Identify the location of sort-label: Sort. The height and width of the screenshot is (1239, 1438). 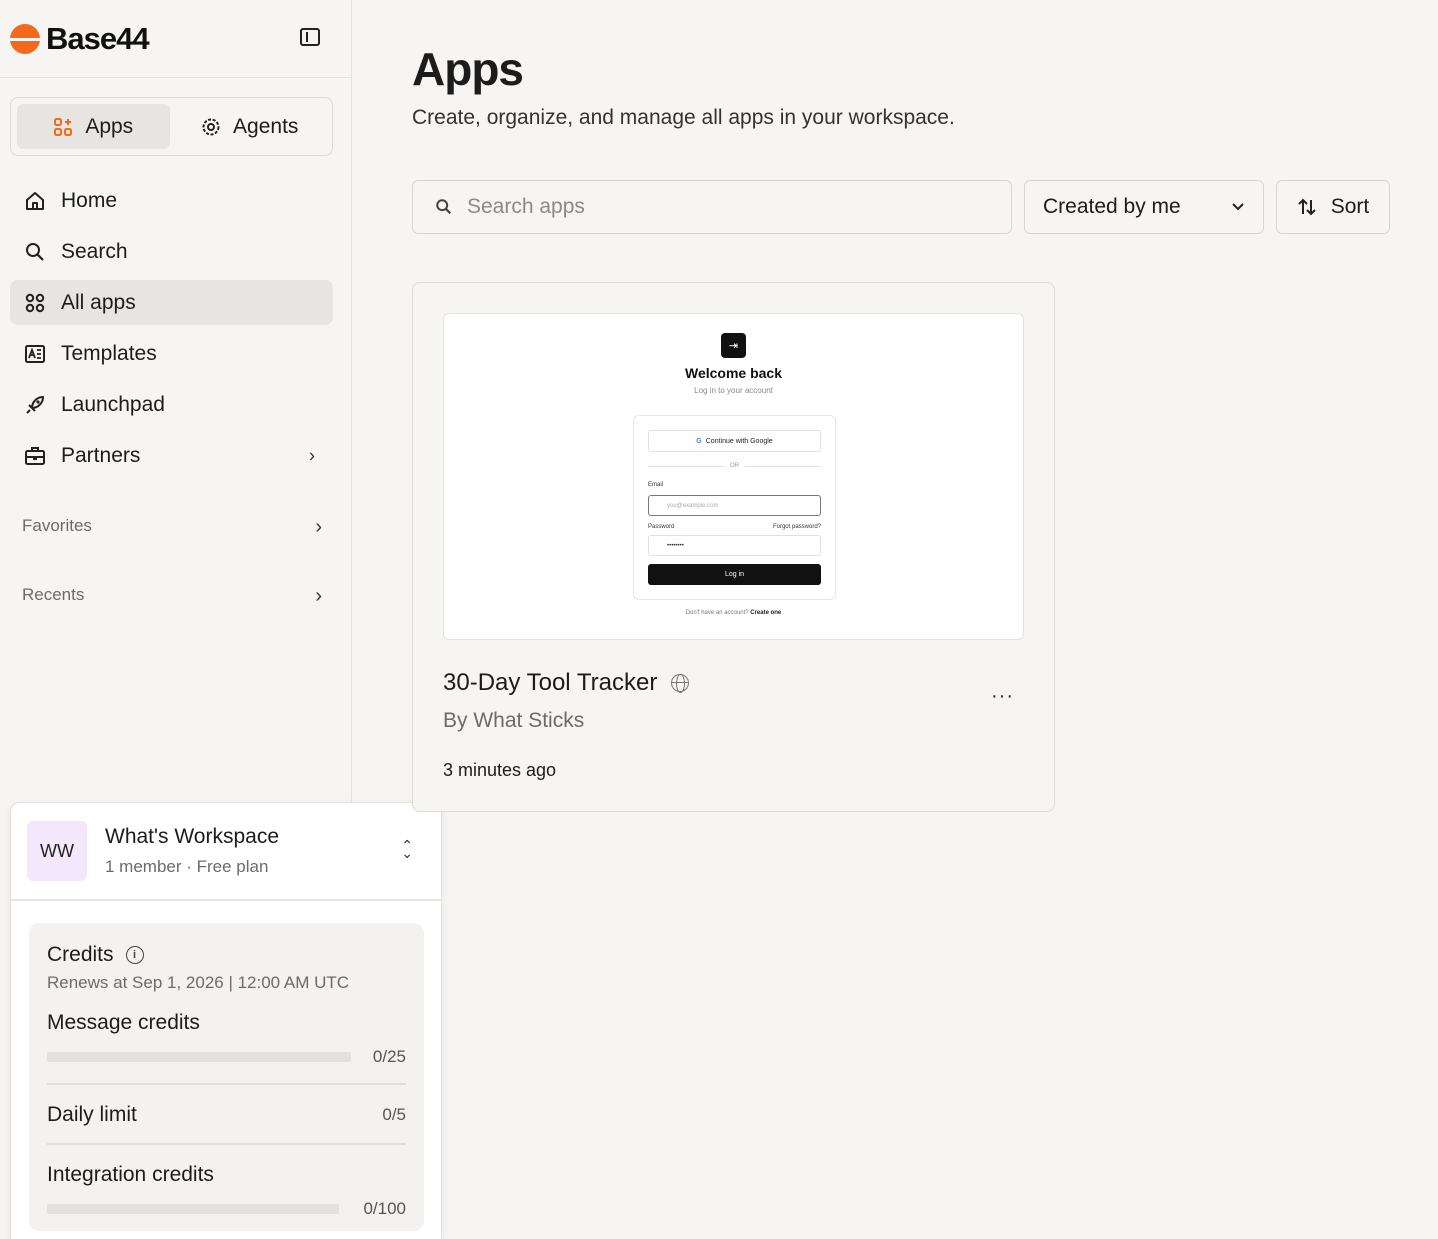
(1350, 206).